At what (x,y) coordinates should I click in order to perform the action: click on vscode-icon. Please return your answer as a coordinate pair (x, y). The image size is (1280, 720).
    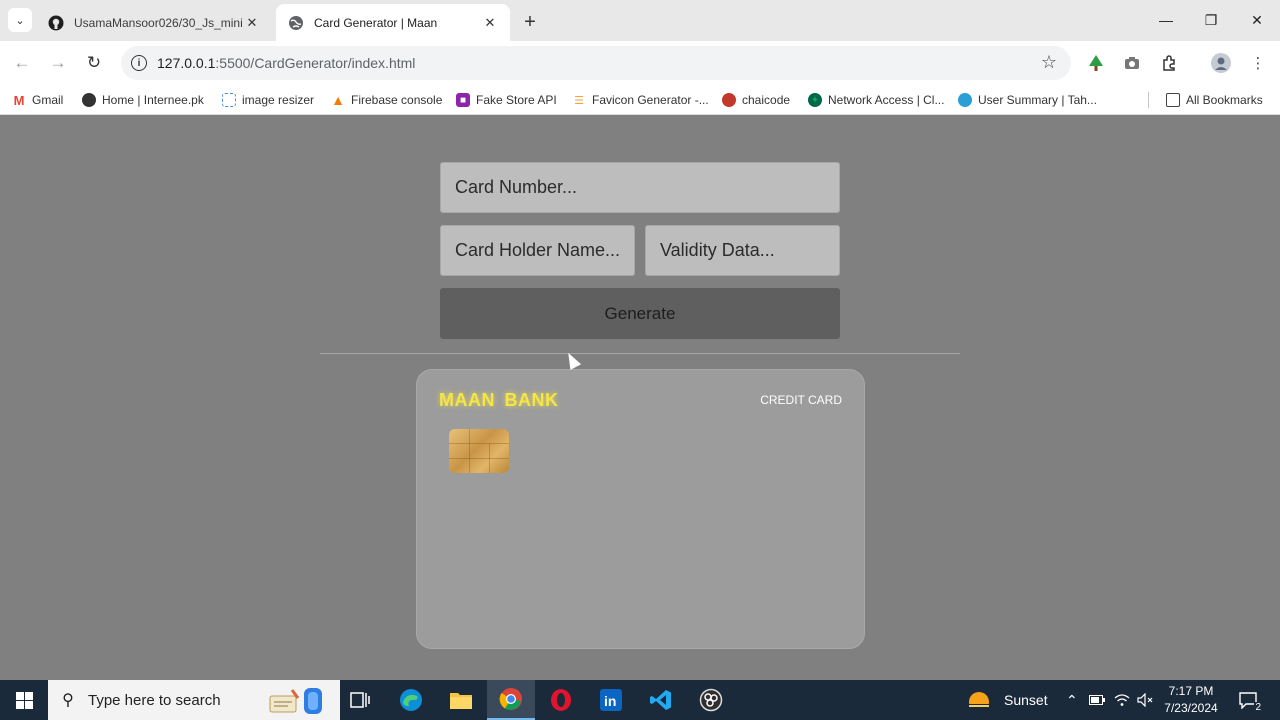
    Looking at the image, I should click on (661, 700).